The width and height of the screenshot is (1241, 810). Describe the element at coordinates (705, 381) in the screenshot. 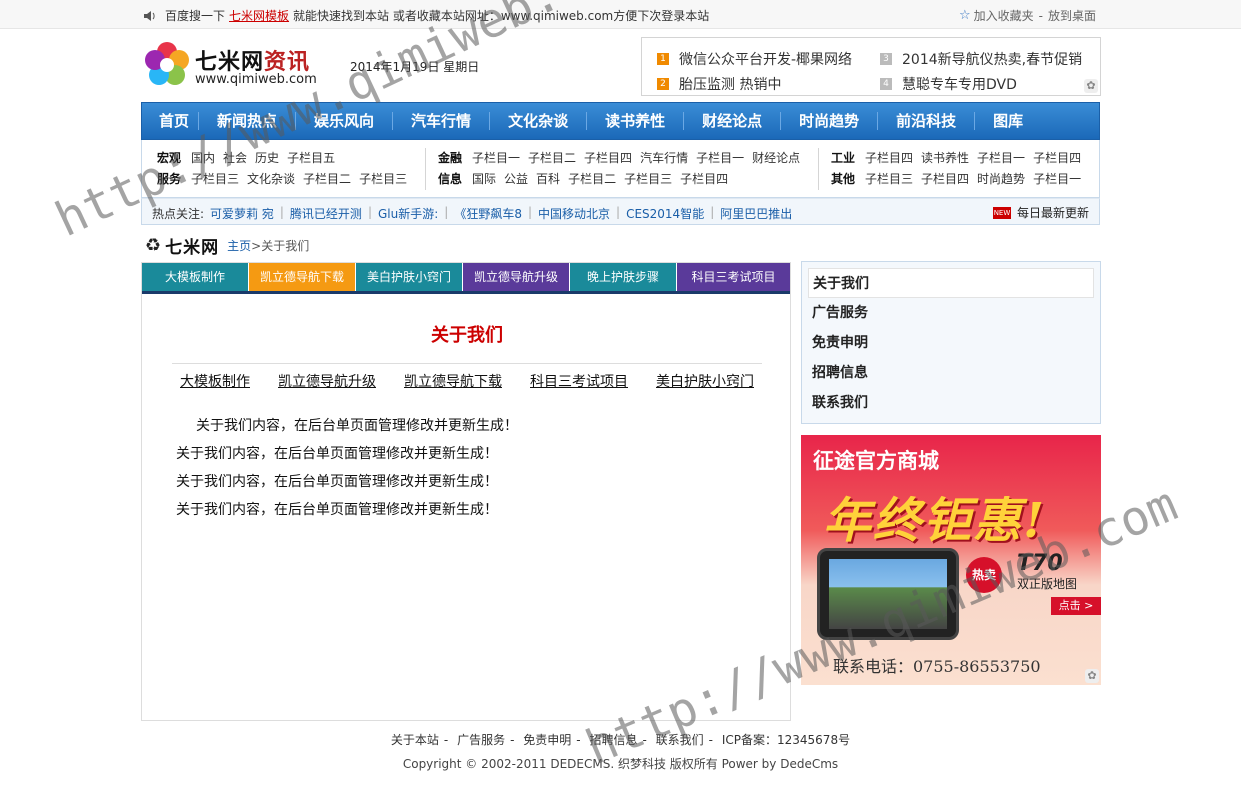

I see `related-link: 美白护肤小窍门` at that location.